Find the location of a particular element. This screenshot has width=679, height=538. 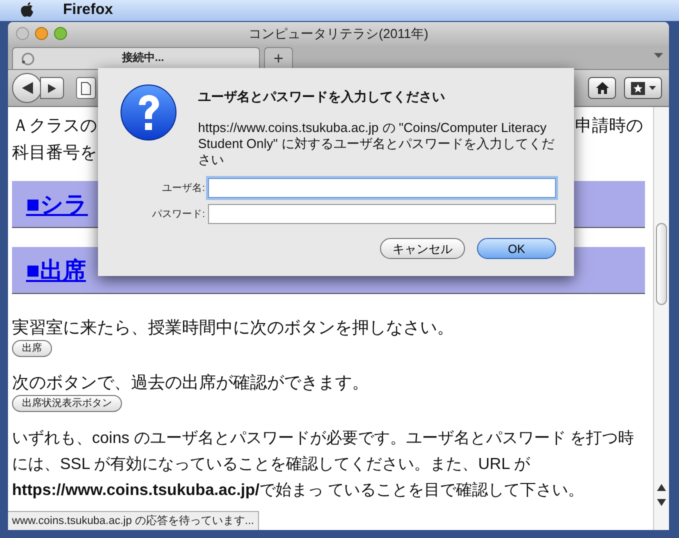

minimize-icon is located at coordinates (41, 33).